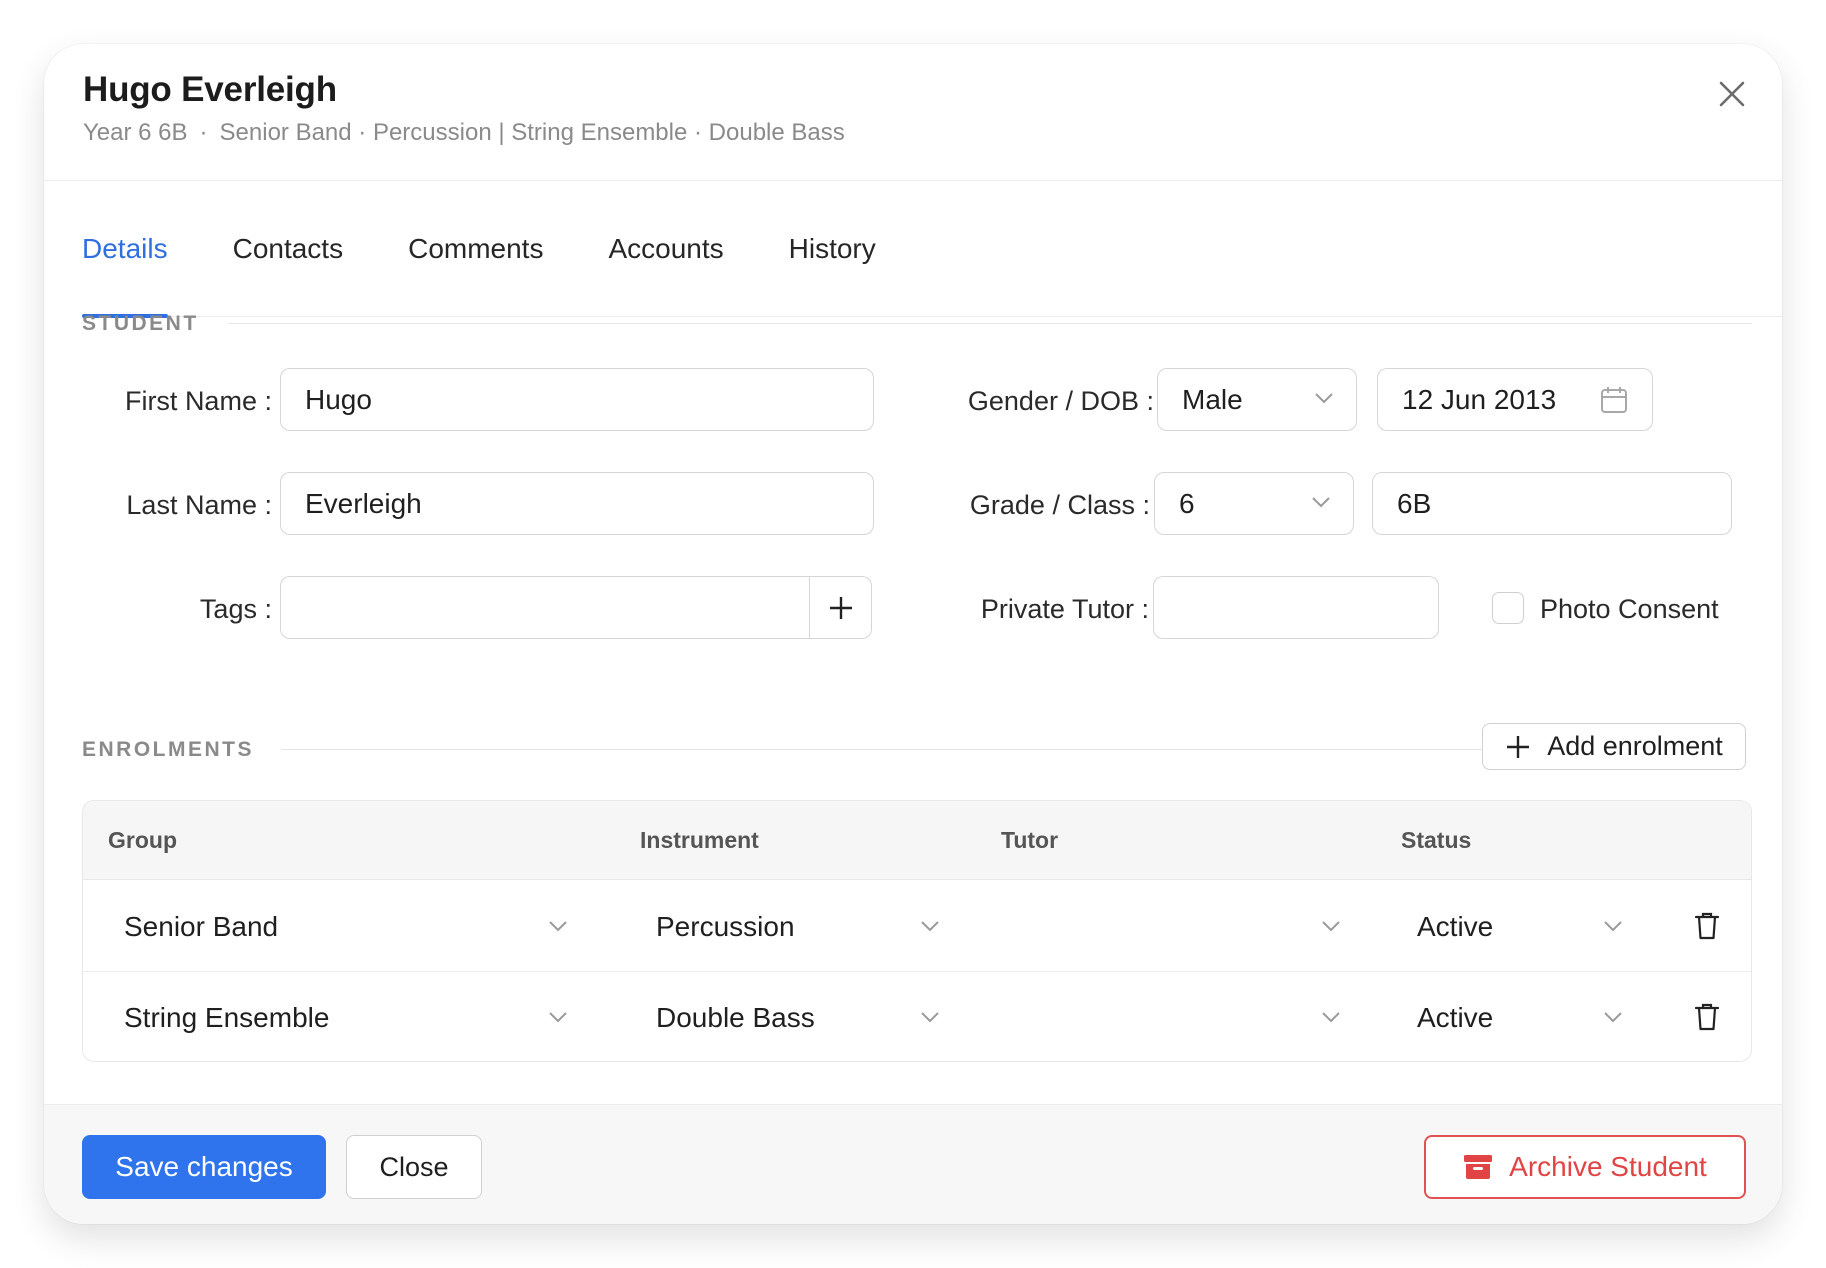 This screenshot has width=1826, height=1268. I want to click on modal-footer: Save changes Close Archive Student, so click(913, 1164).